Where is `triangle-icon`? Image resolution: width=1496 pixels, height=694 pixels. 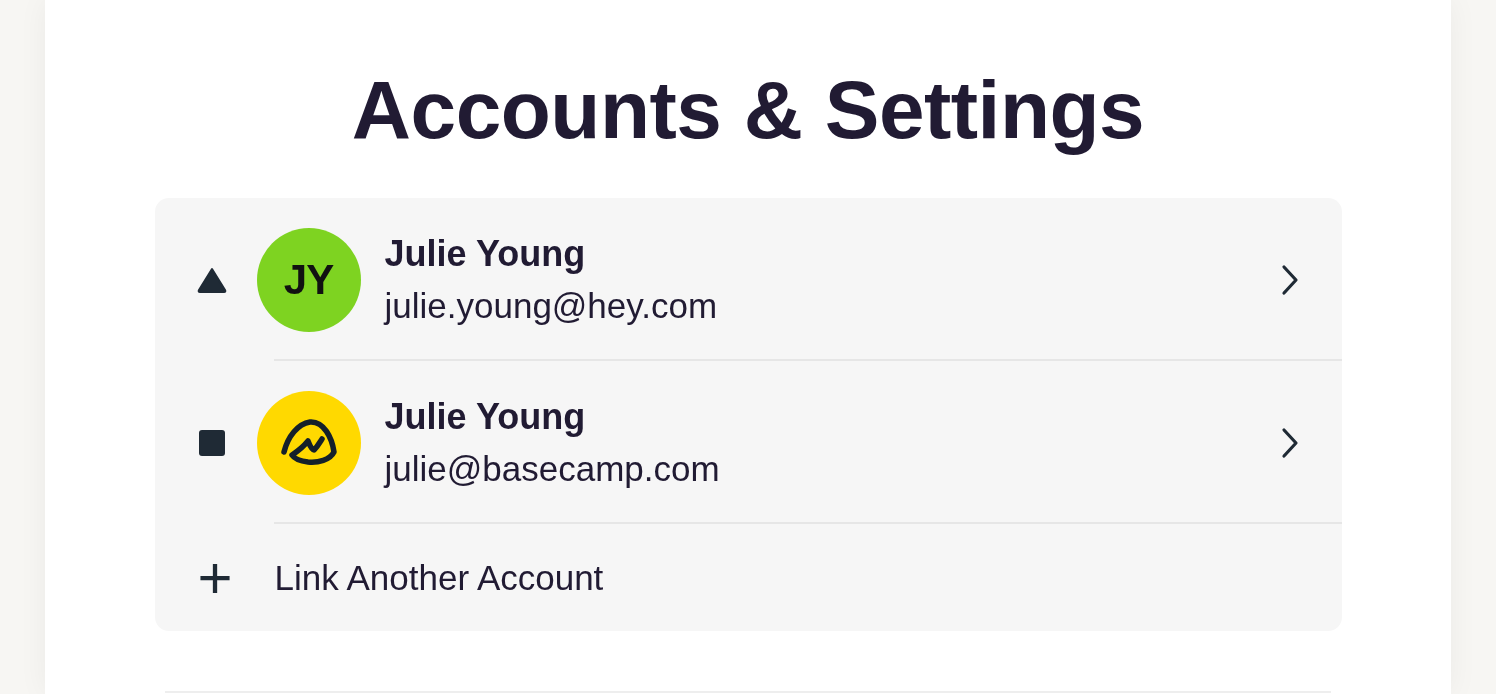
triangle-icon is located at coordinates (211, 279).